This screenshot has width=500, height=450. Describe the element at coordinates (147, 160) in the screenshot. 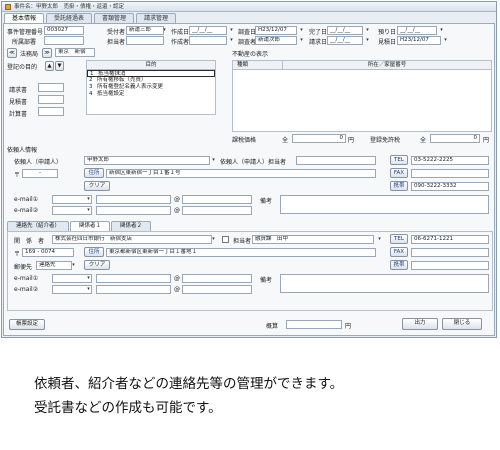

I see `requester-name-field: 甲野太郎` at that location.